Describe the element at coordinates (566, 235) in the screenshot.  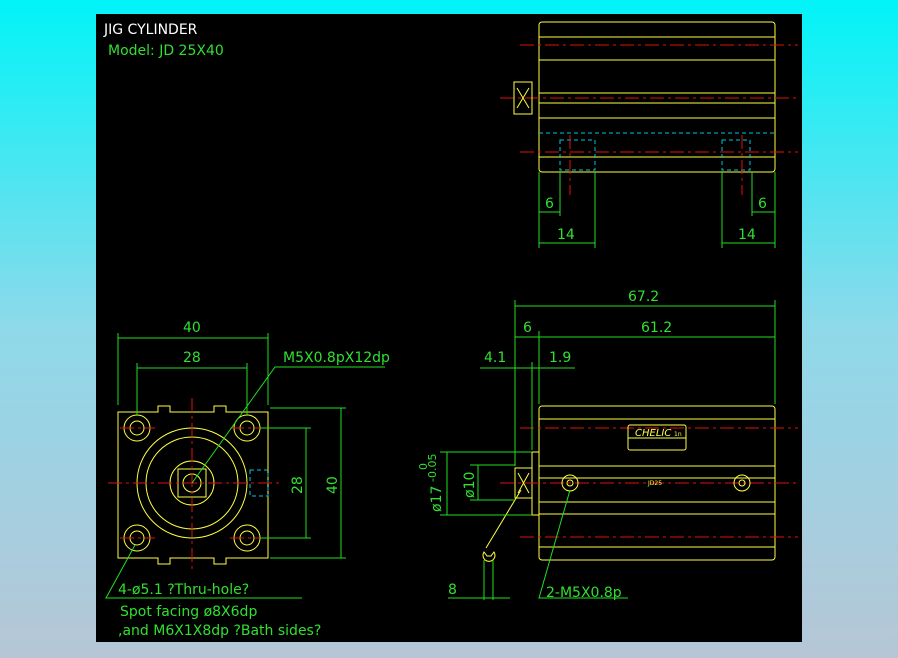
I see `dim-top-left-14: 14` at that location.